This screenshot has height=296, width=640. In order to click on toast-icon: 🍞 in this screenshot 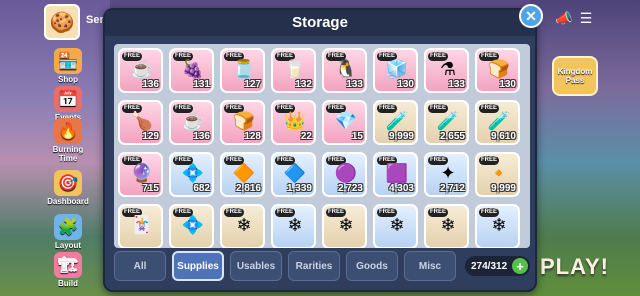, I will do `click(244, 120)`.